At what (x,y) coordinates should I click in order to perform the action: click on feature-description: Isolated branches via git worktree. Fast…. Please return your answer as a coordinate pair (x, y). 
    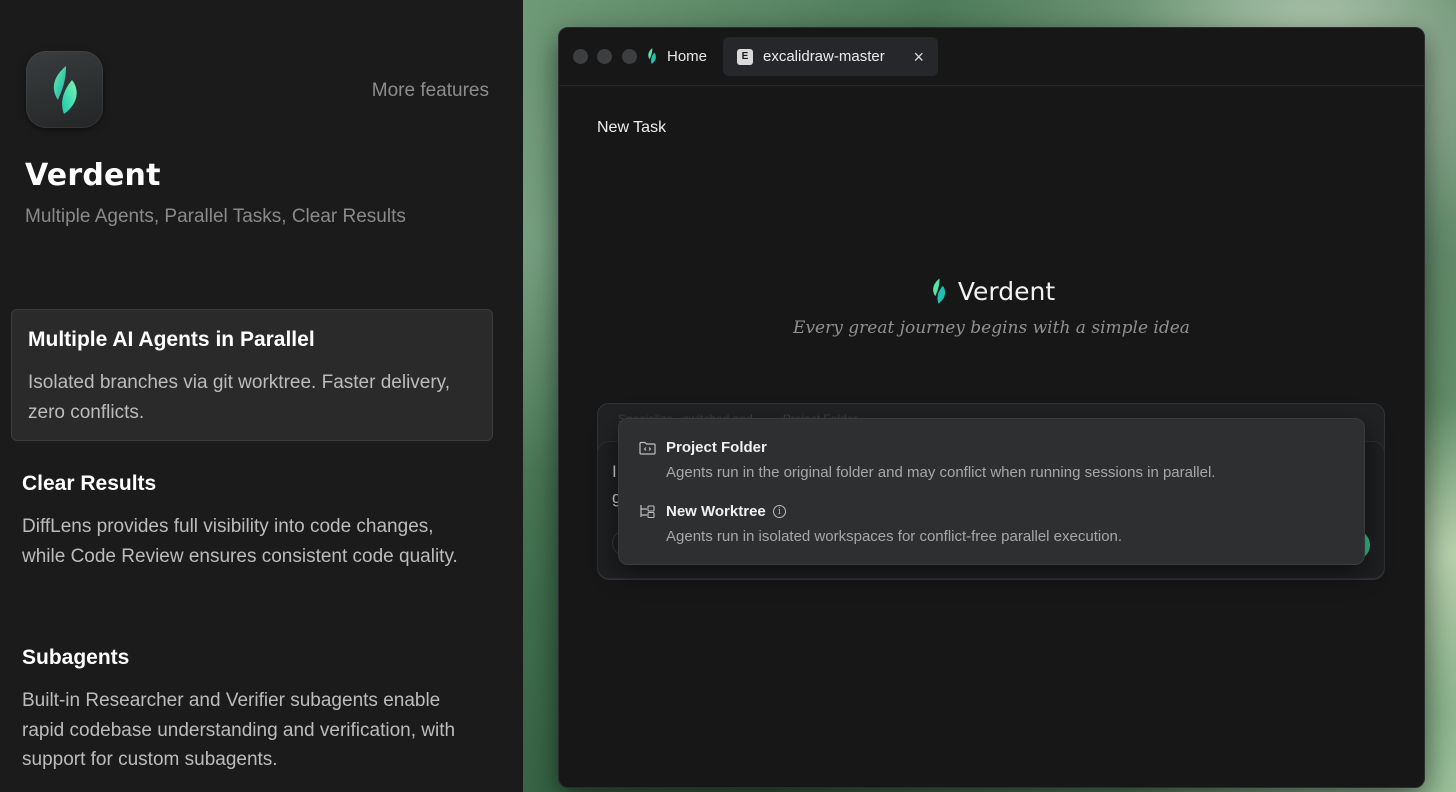
    Looking at the image, I should click on (239, 397).